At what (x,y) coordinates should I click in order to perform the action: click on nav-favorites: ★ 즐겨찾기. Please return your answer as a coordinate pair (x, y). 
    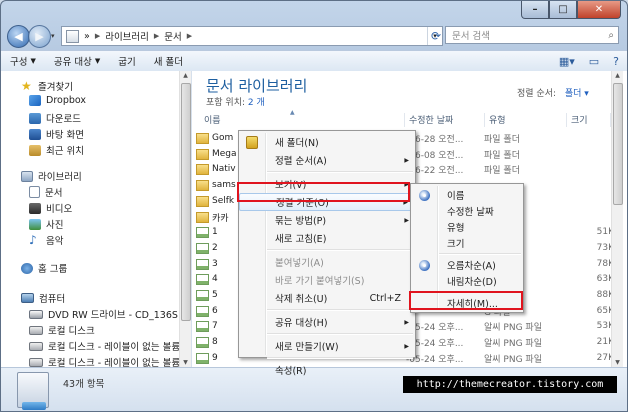
    Looking at the image, I should click on (47, 86).